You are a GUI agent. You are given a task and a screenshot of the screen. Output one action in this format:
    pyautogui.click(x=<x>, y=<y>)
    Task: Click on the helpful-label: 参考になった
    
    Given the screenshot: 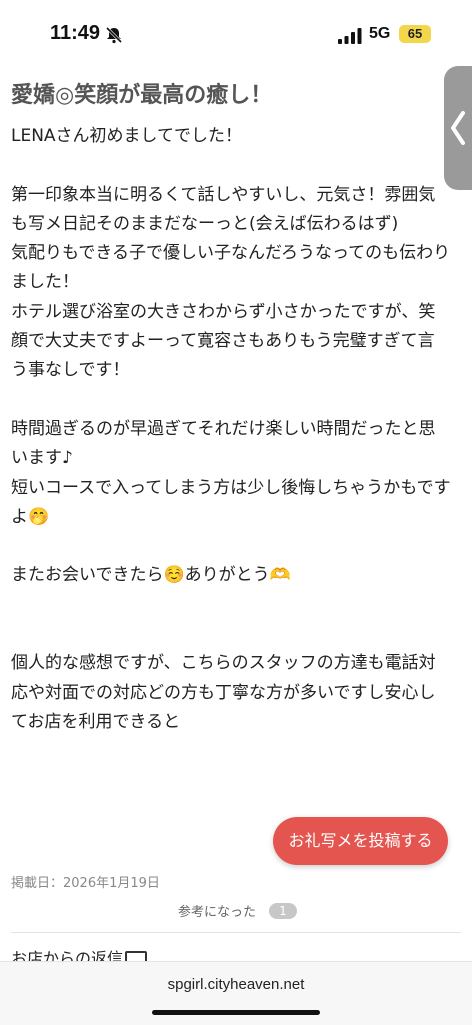 What is the action you would take?
    pyautogui.click(x=217, y=912)
    